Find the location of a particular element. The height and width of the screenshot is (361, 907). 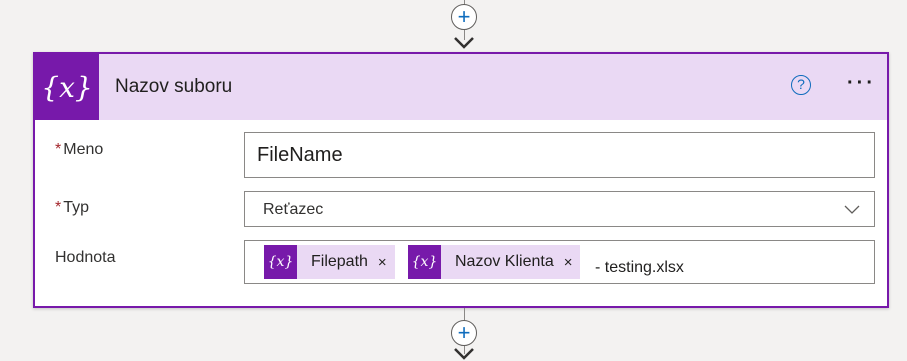

name-label-text: Meno is located at coordinates (83, 149).